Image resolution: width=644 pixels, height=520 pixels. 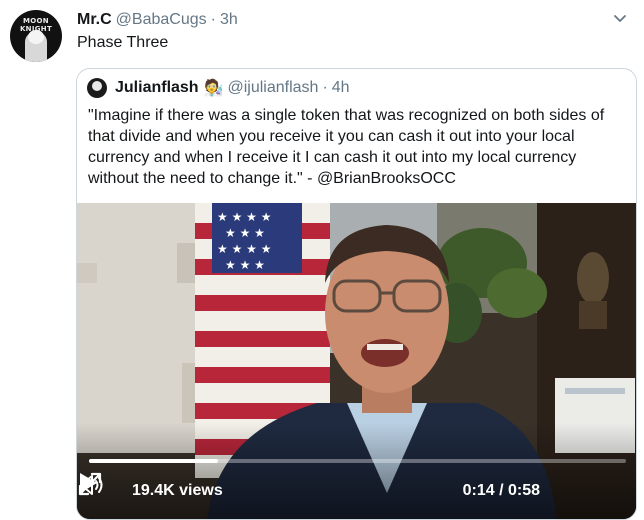 What do you see at coordinates (273, 88) in the screenshot?
I see `quoted-author-handle: @ijulianflash` at bounding box center [273, 88].